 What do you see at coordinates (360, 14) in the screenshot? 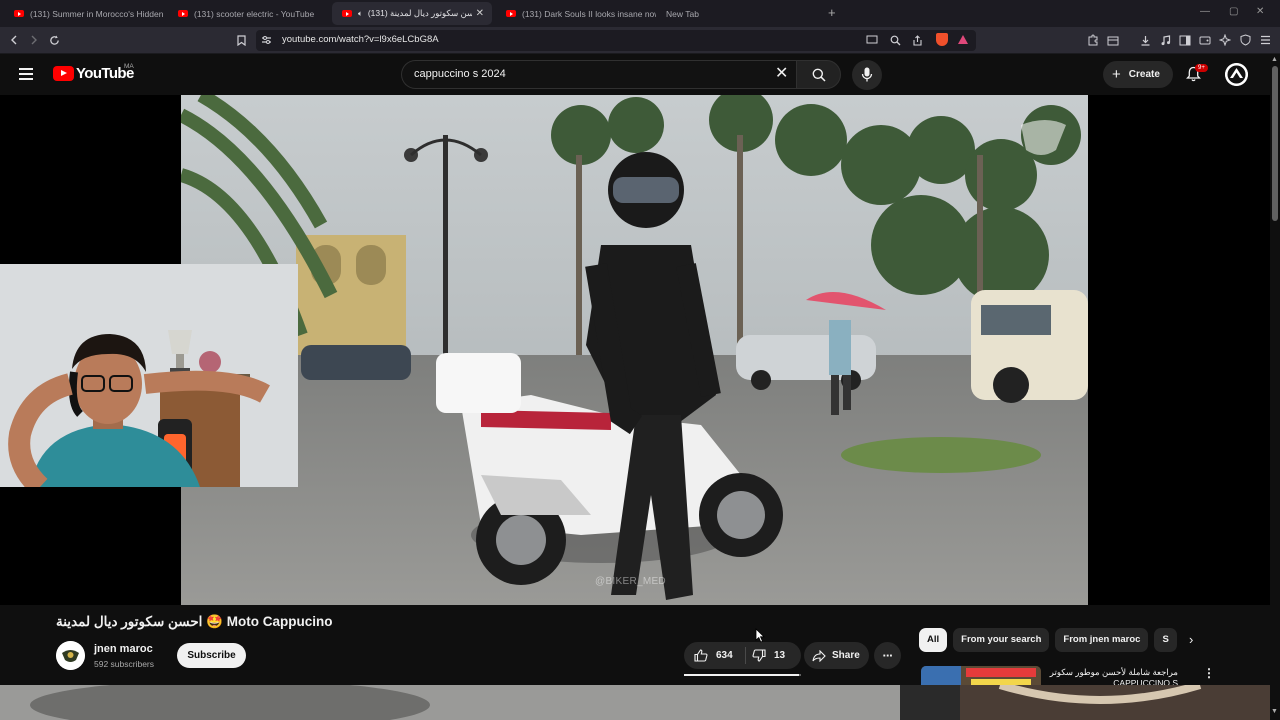
I see `speaker-icon: 🔈︎` at bounding box center [360, 14].